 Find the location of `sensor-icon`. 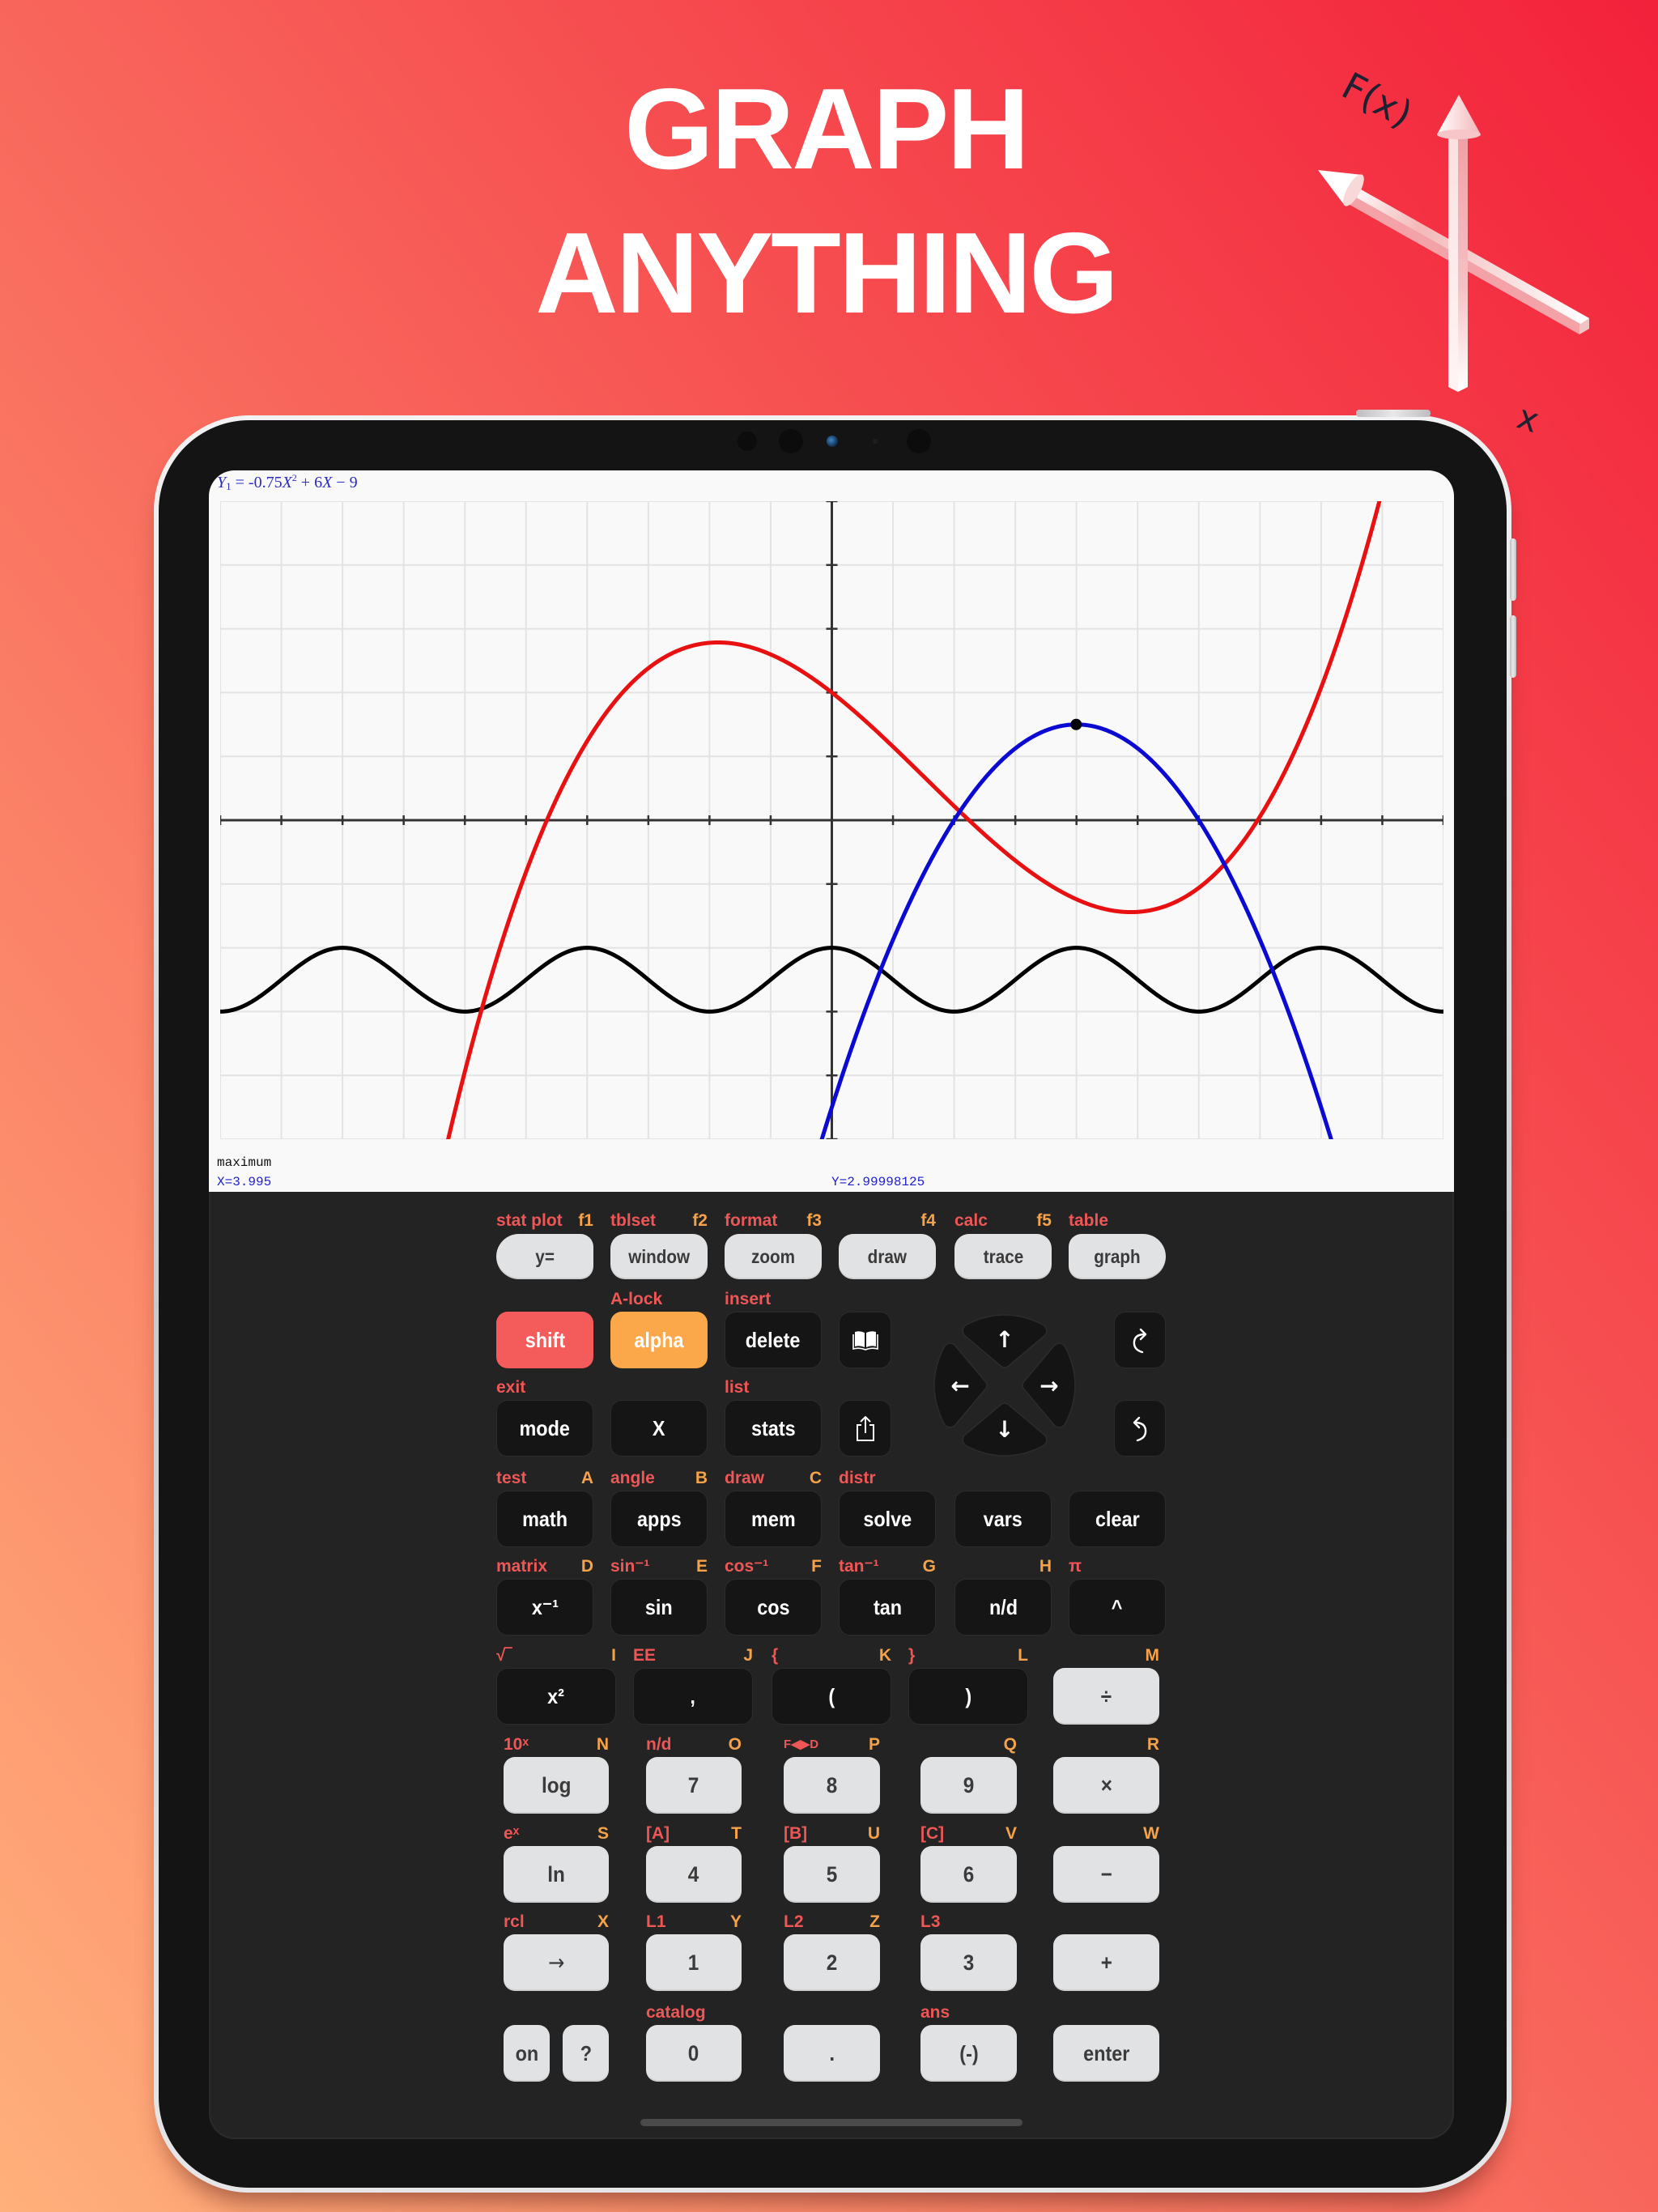

sensor-icon is located at coordinates (919, 441).